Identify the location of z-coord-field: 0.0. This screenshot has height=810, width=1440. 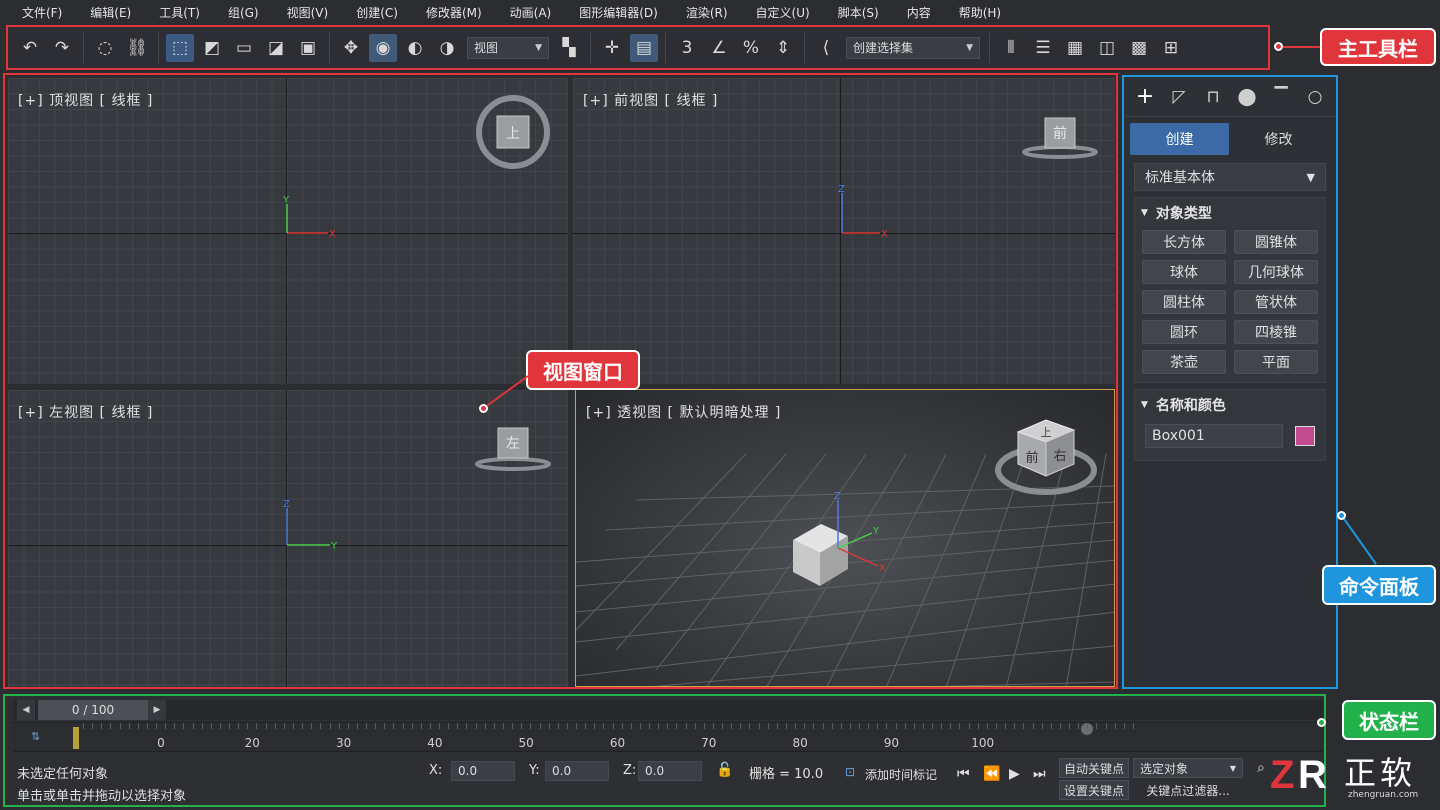
(670, 771).